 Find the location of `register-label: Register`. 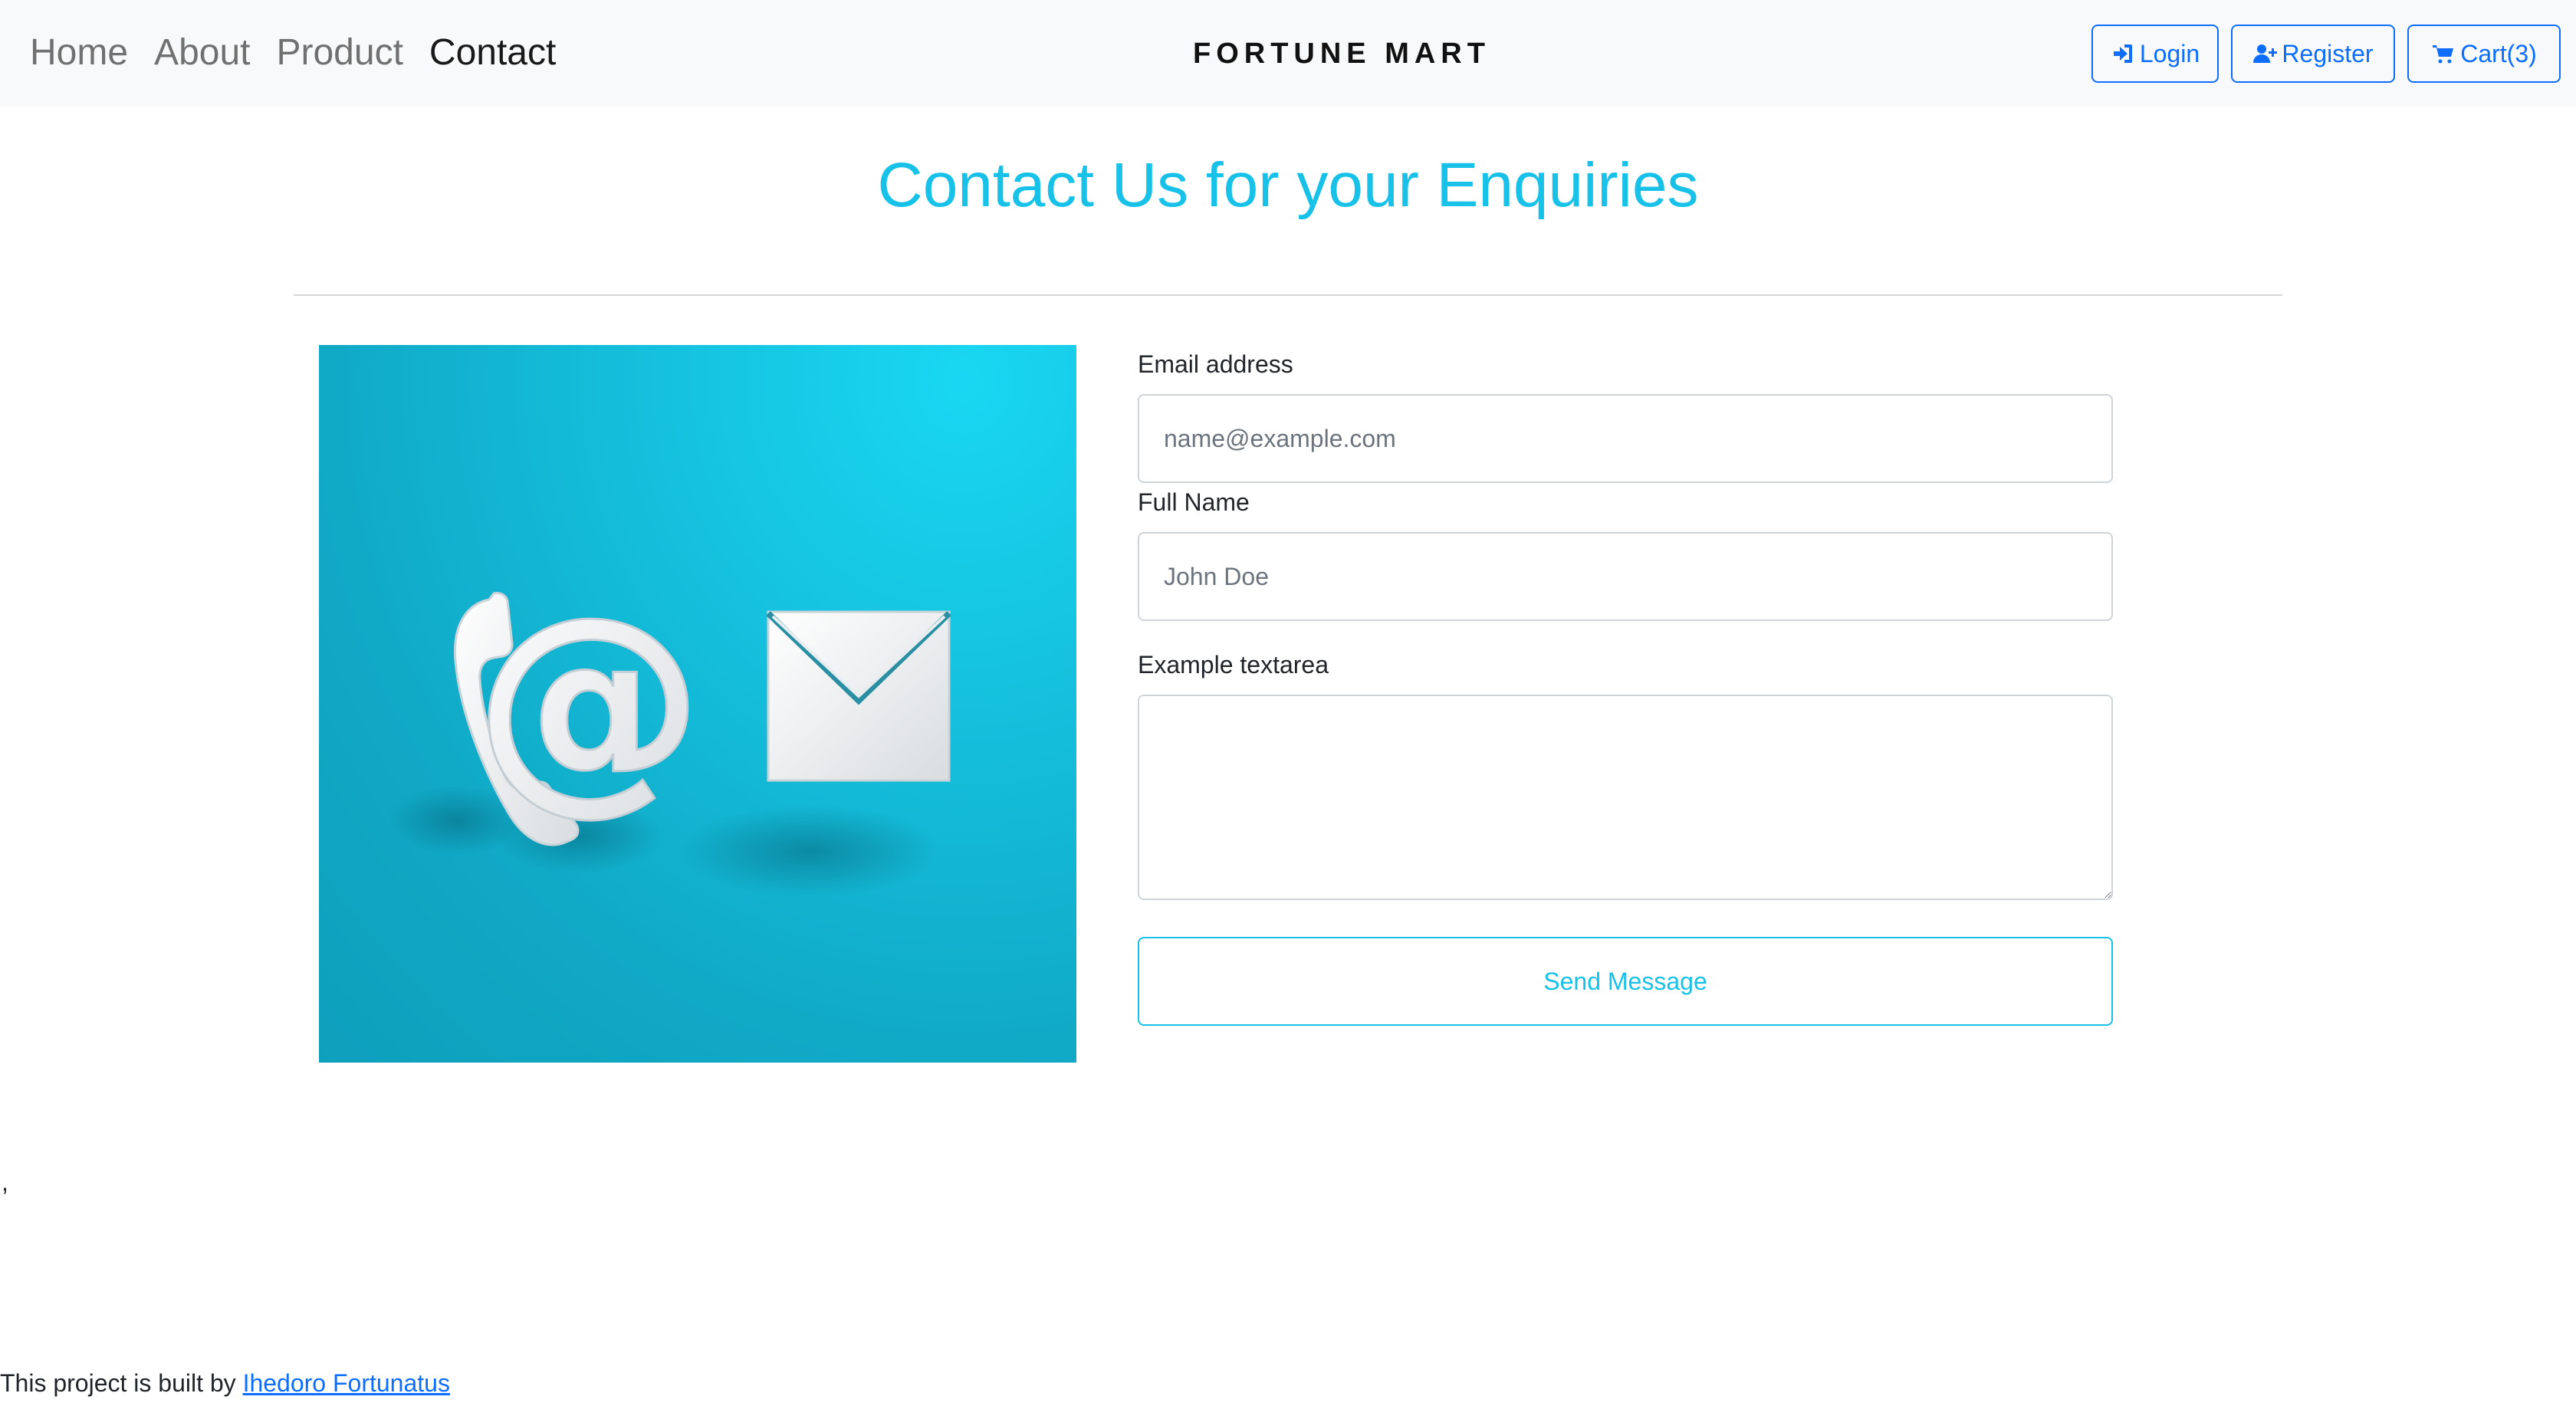

register-label: Register is located at coordinates (2328, 53).